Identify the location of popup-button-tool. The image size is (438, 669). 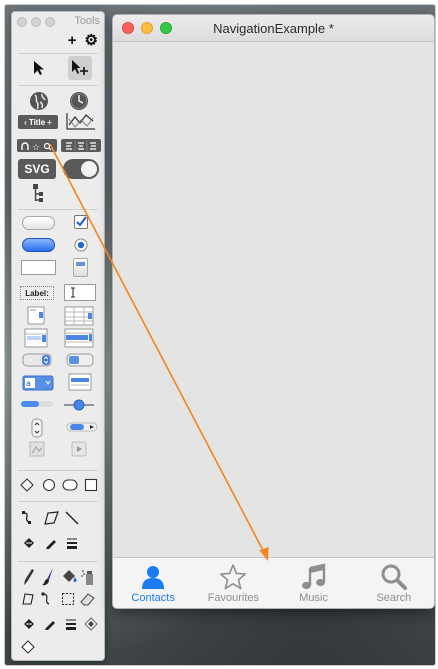
(80, 360).